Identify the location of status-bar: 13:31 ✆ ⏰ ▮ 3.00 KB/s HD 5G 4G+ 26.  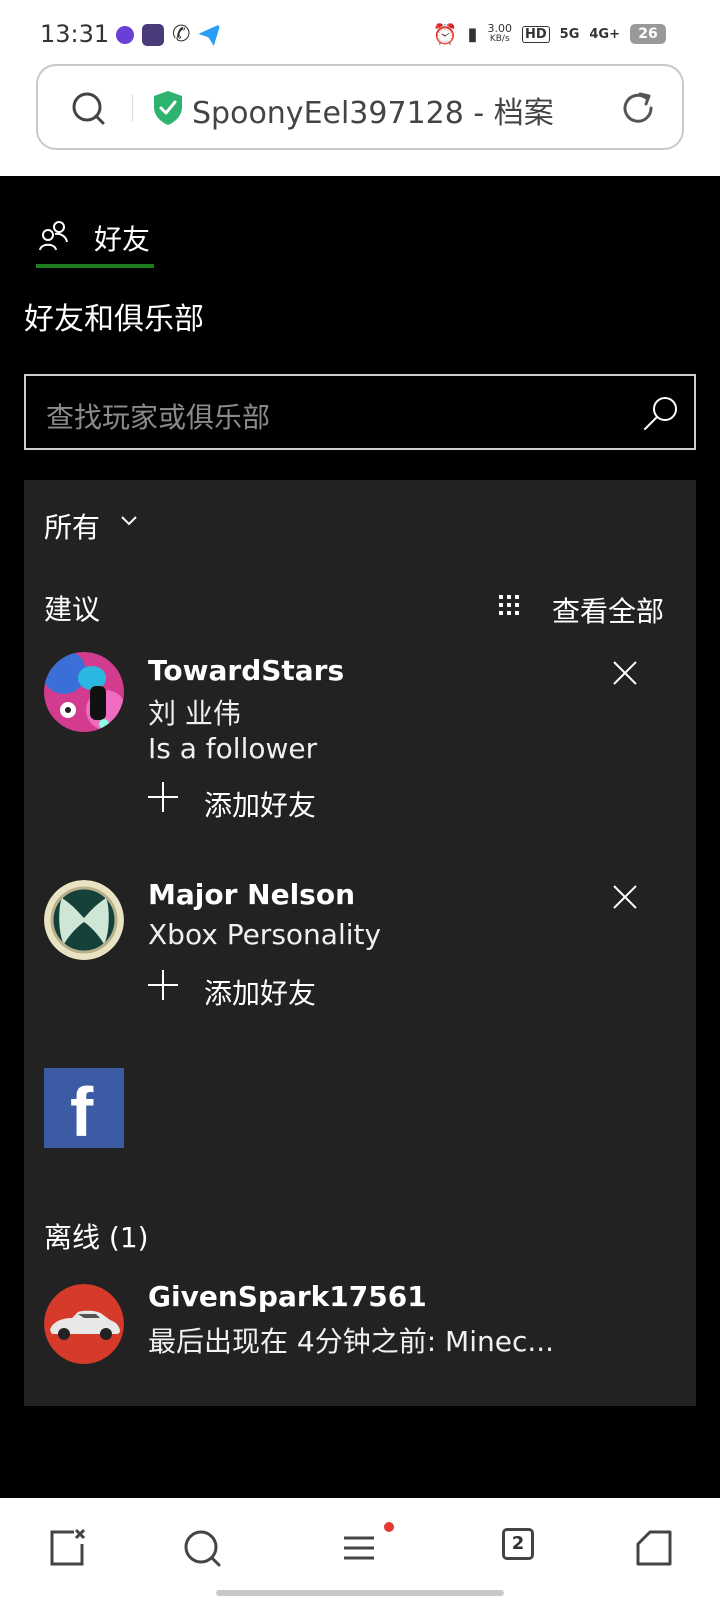
(360, 31).